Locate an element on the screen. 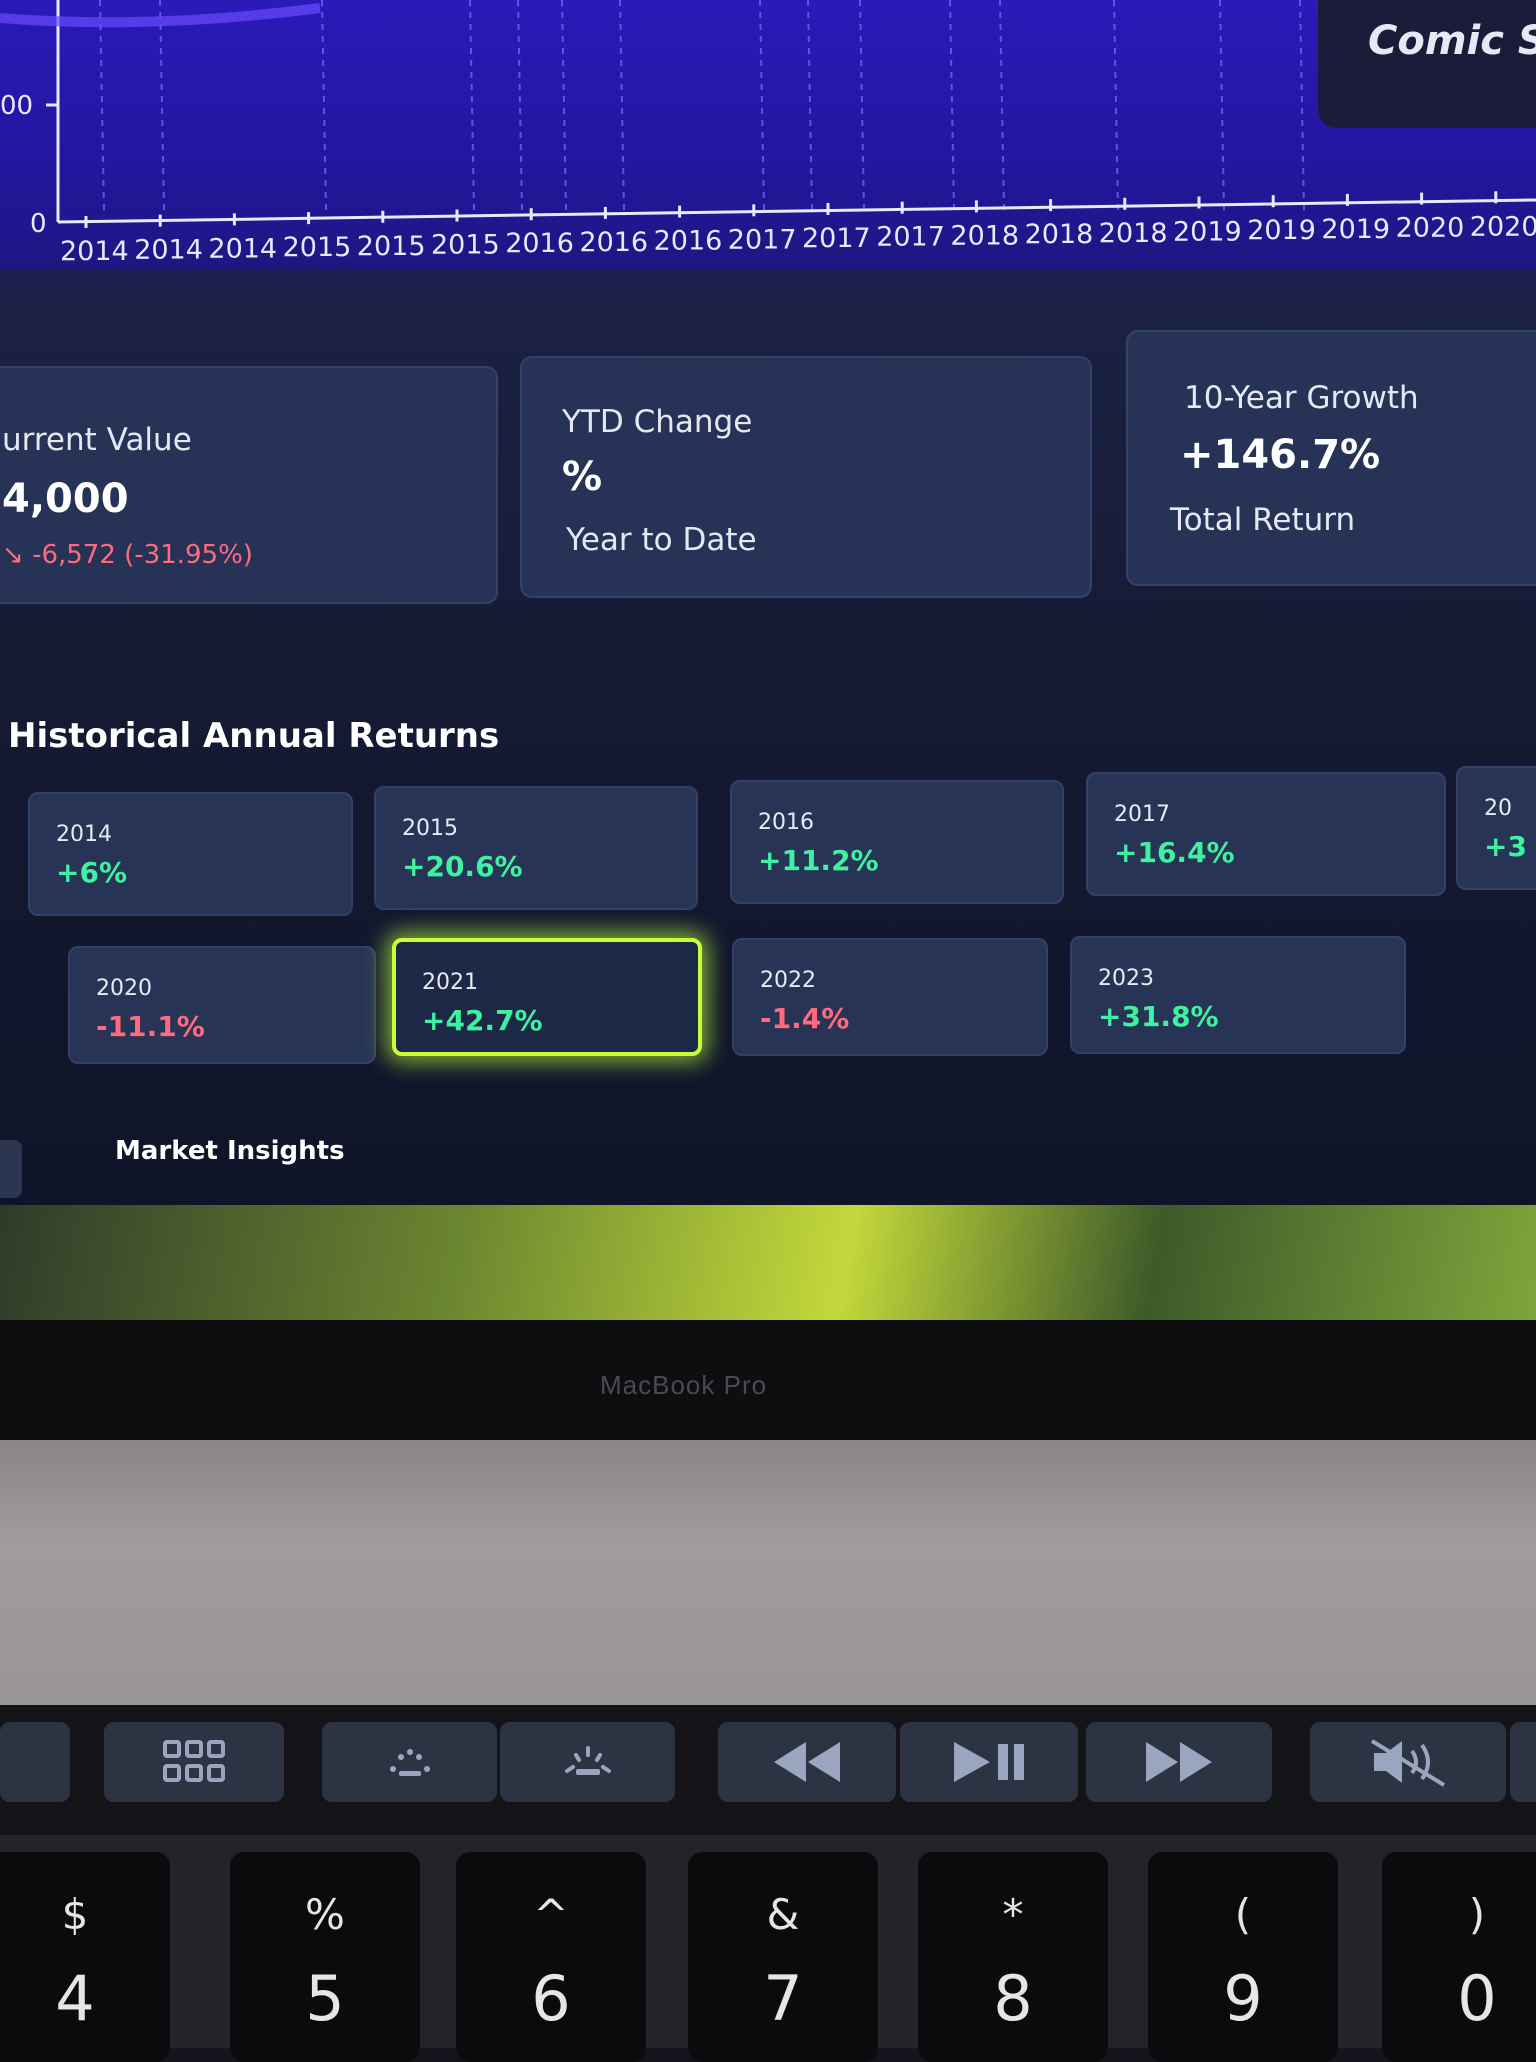  annual-return-card: 2017 +16.4% is located at coordinates (1266, 834).